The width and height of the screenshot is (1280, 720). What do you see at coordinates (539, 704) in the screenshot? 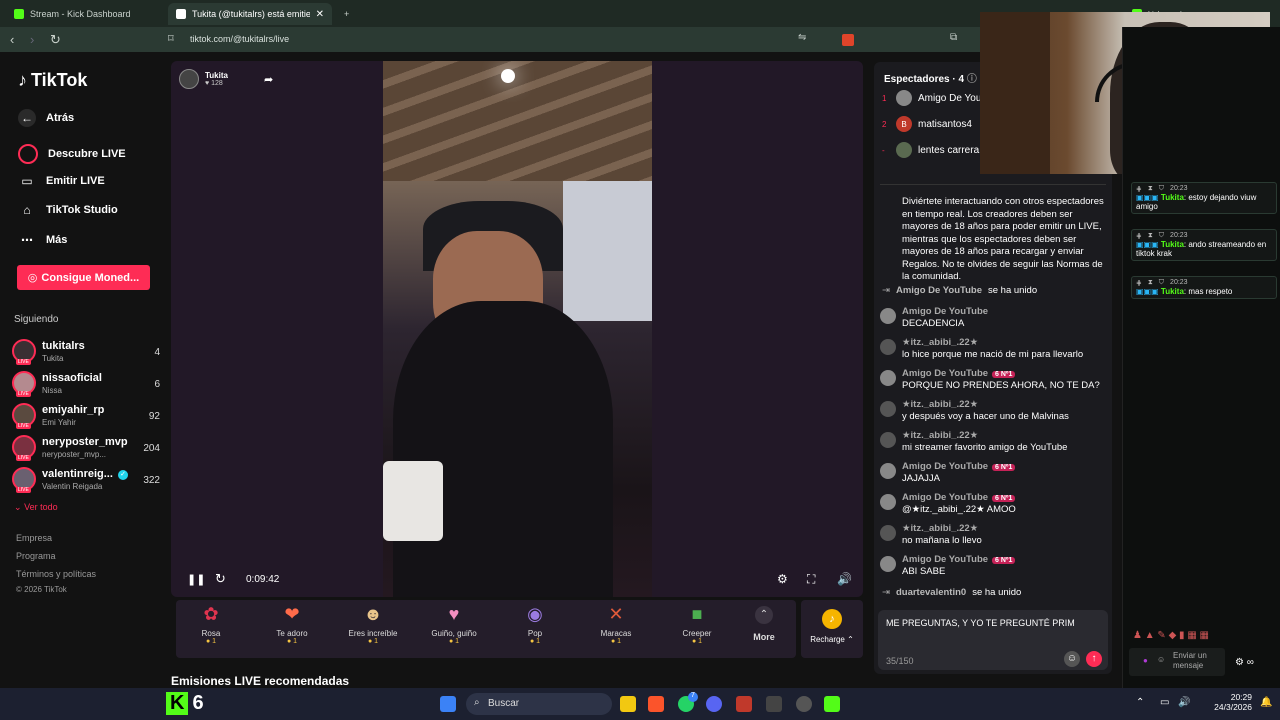
I see `taskbar-search: ⌕ Buscar` at bounding box center [539, 704].